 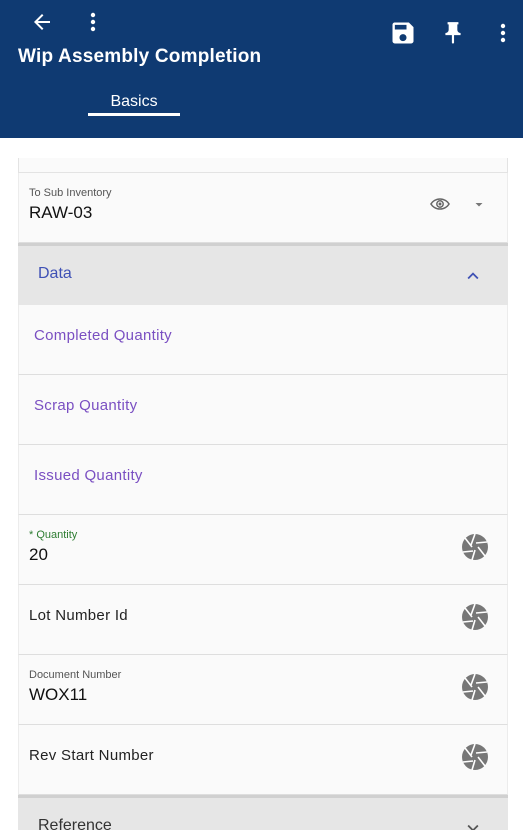 What do you see at coordinates (263, 274) in the screenshot?
I see `section-data-header: Data` at bounding box center [263, 274].